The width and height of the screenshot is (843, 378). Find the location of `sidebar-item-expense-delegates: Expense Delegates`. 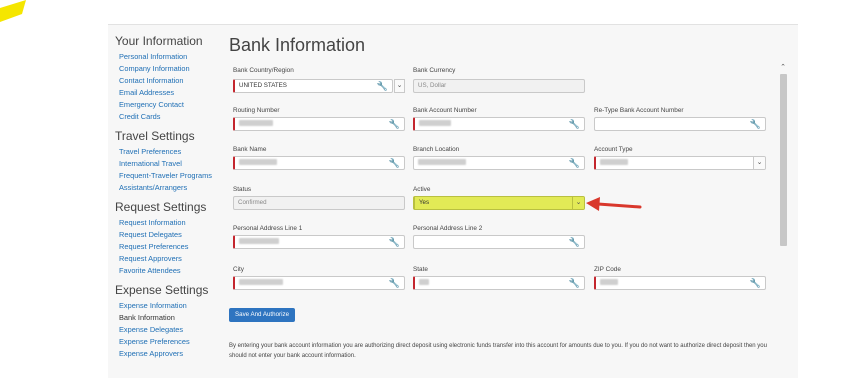

sidebar-item-expense-delegates: Expense Delegates is located at coordinates (171, 330).